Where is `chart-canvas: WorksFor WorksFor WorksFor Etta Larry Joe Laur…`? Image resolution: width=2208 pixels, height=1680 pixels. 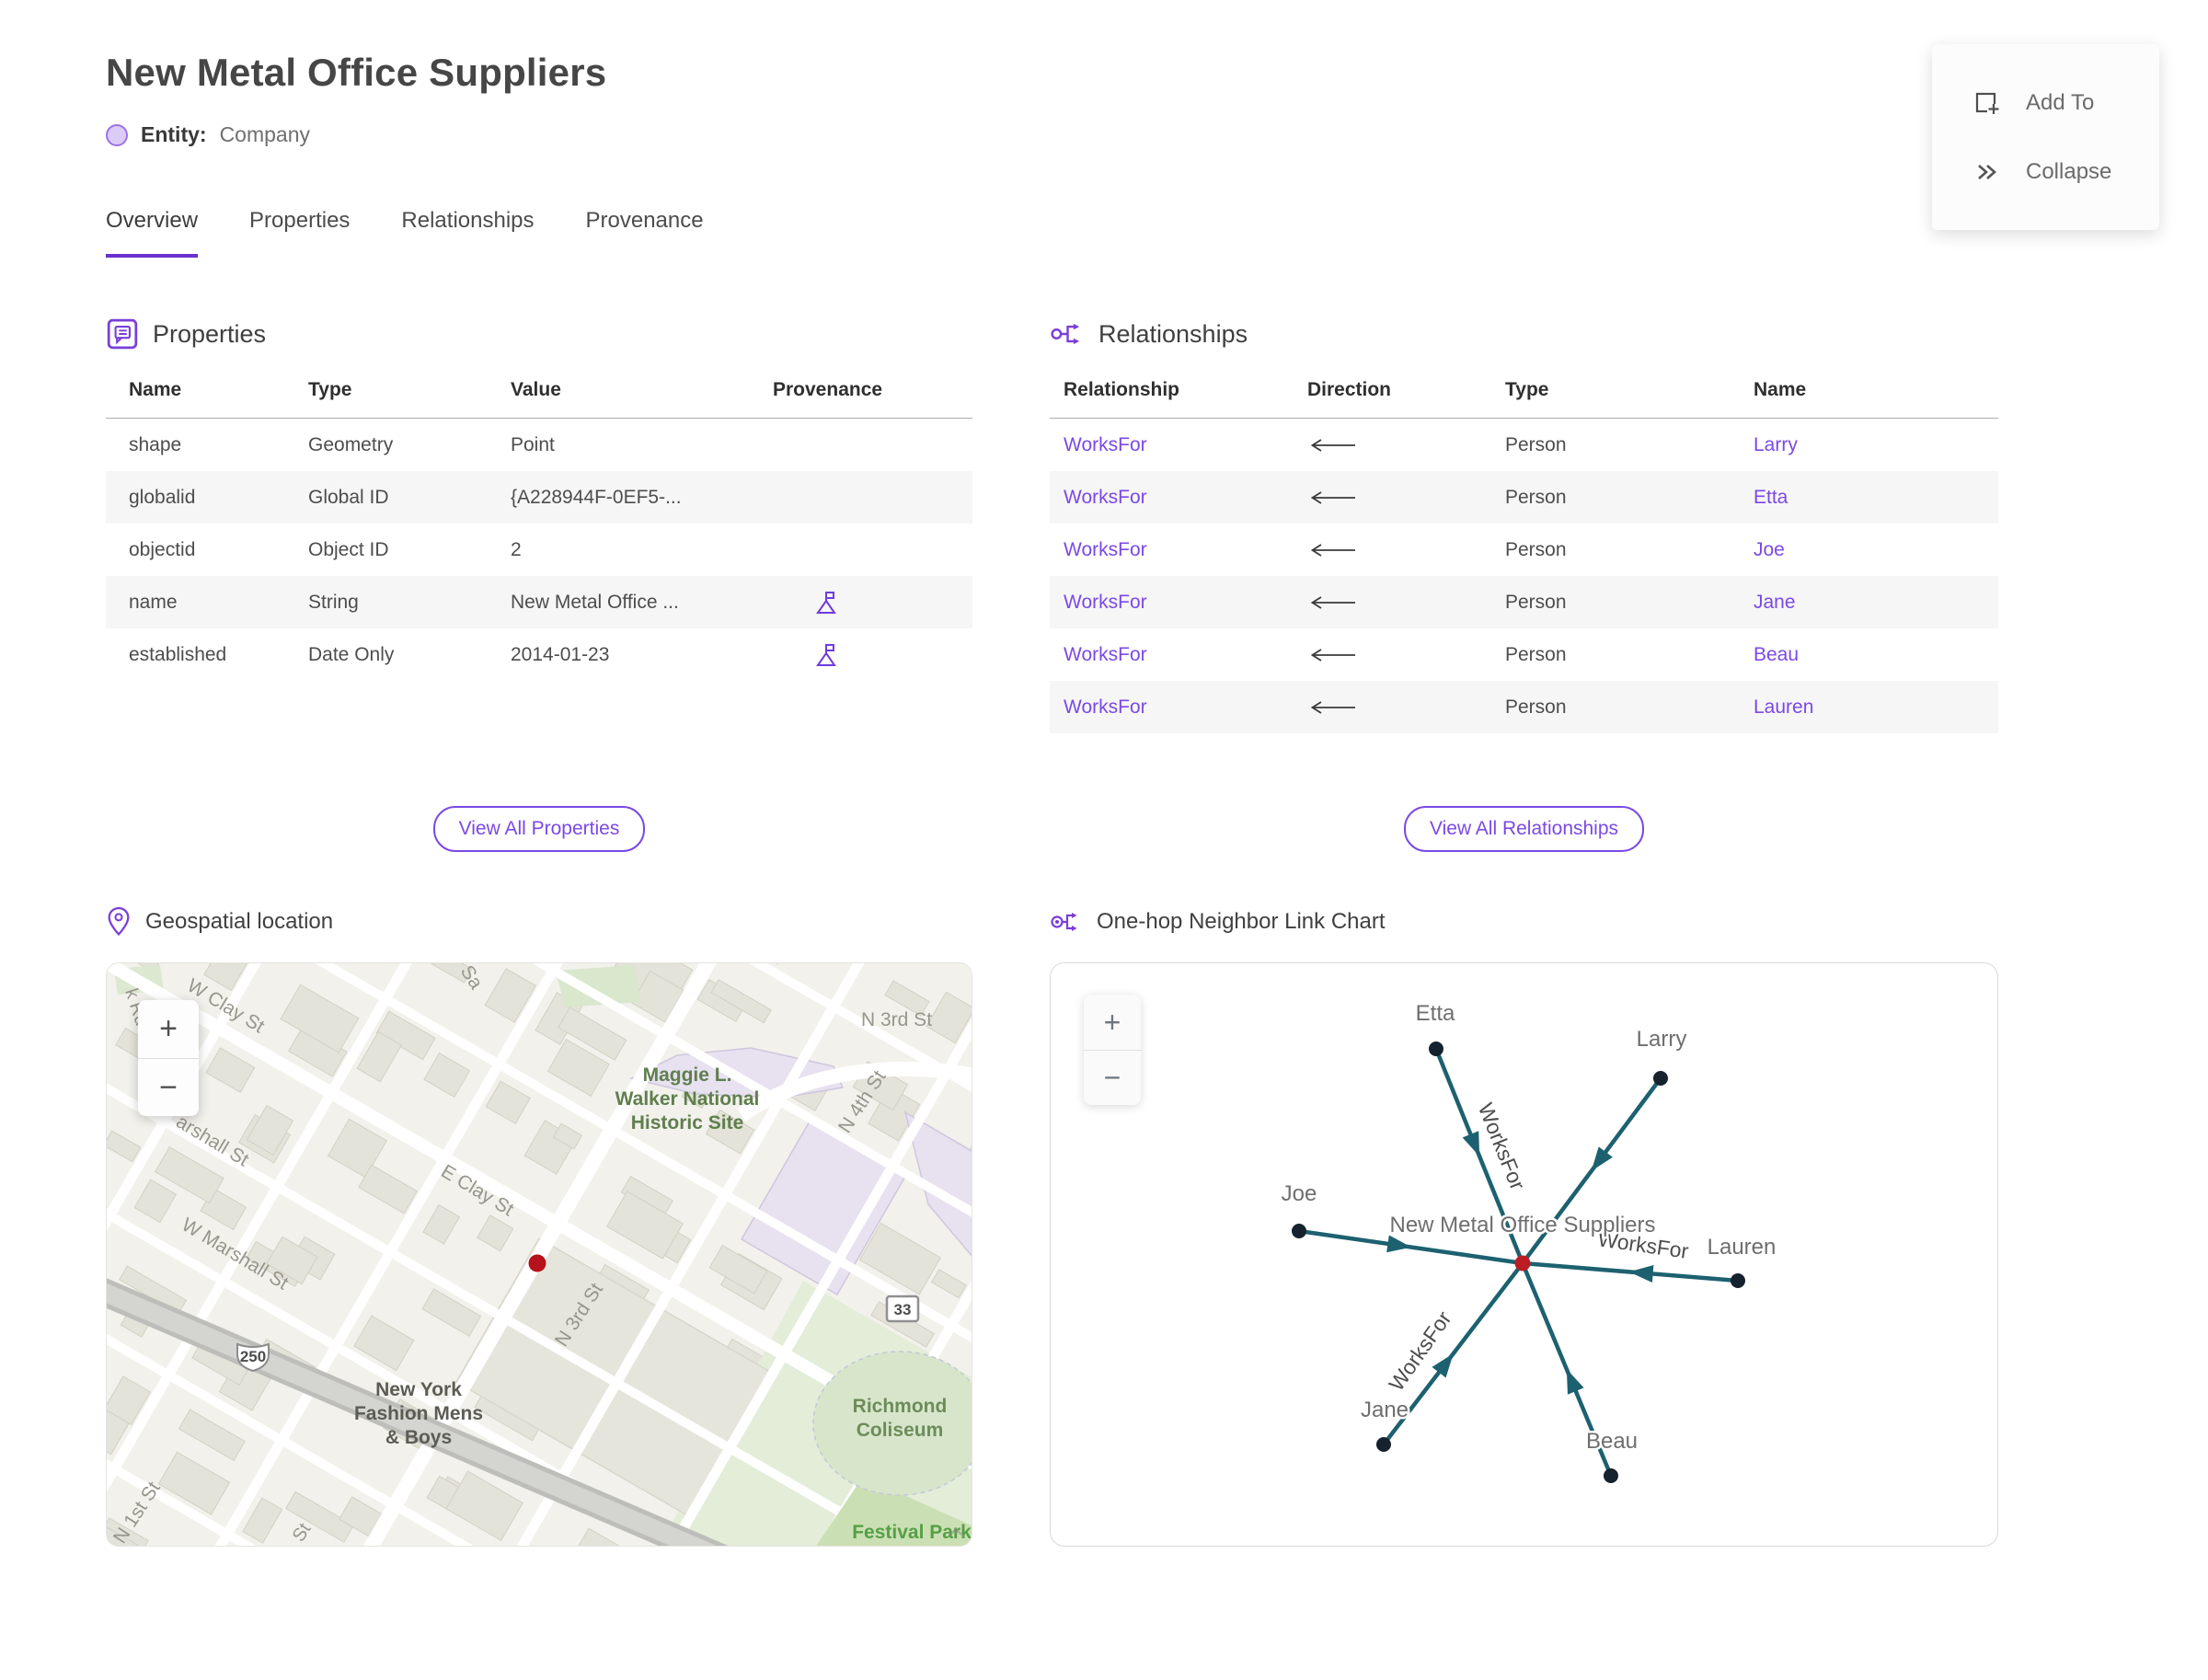 chart-canvas: WorksFor WorksFor WorksFor Etta Larry Joe Laur… is located at coordinates (1524, 1254).